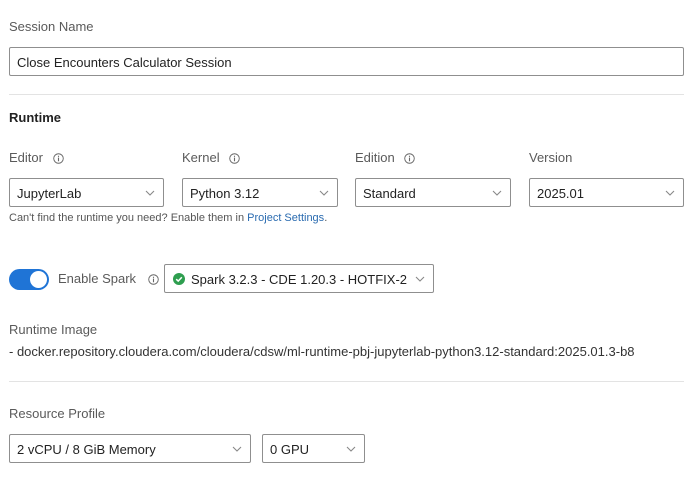 Image resolution: width=697 pixels, height=494 pixels. Describe the element at coordinates (346, 61) in the screenshot. I see `session-name-field: Close Encounters Calculator Session` at that location.